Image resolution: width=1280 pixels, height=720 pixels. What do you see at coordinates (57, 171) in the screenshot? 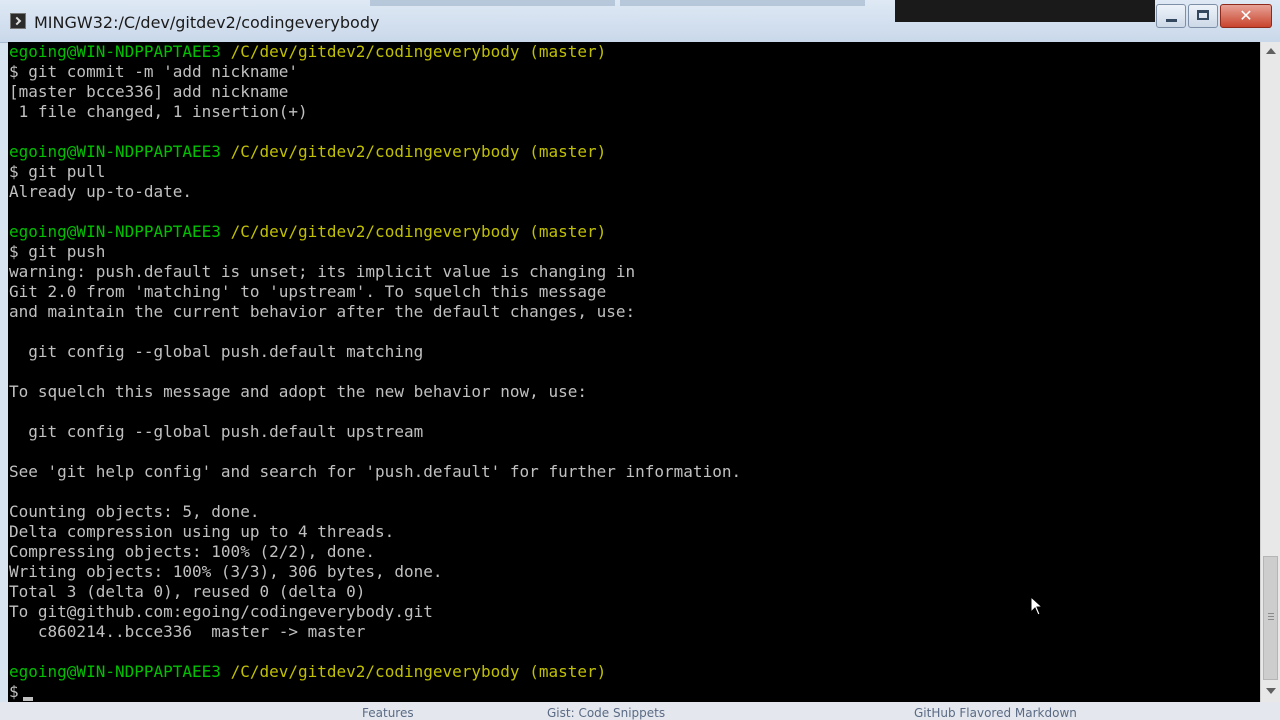
I see `output-line: $ git pull` at bounding box center [57, 171].